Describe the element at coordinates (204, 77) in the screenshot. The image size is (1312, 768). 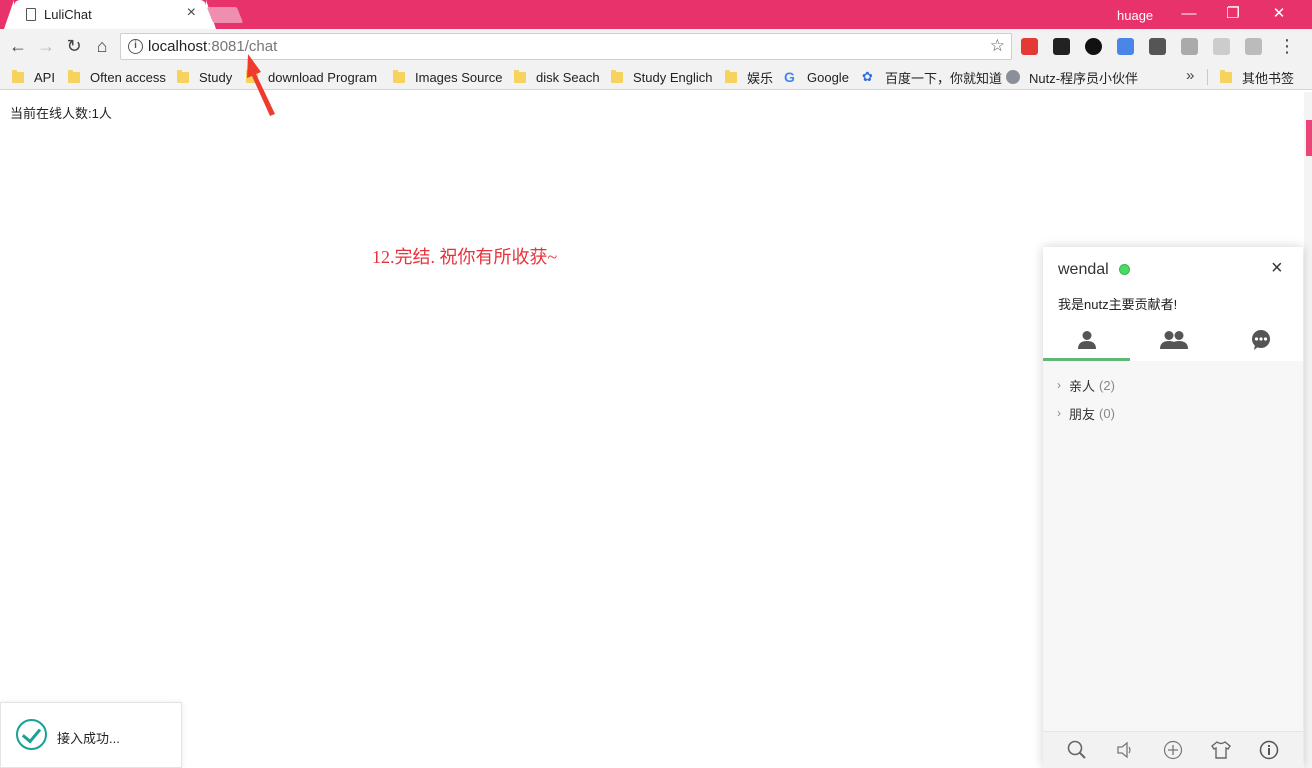
I see `bookmark-study: Study` at that location.